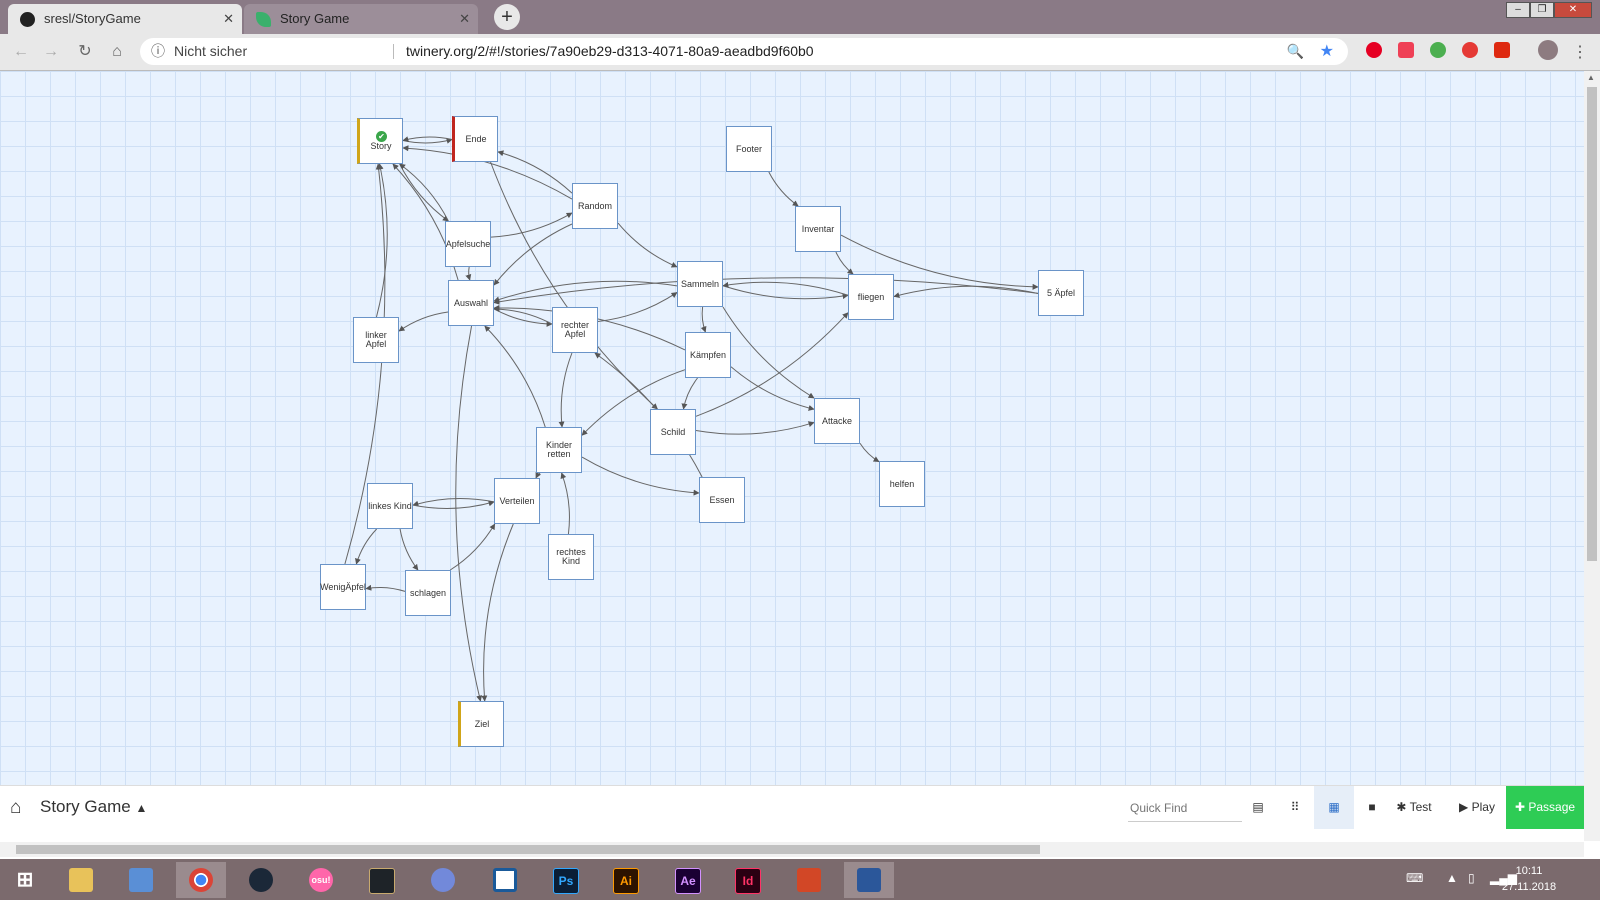 This screenshot has height=900, width=1600. I want to click on back-icon: ←, so click(21, 52).